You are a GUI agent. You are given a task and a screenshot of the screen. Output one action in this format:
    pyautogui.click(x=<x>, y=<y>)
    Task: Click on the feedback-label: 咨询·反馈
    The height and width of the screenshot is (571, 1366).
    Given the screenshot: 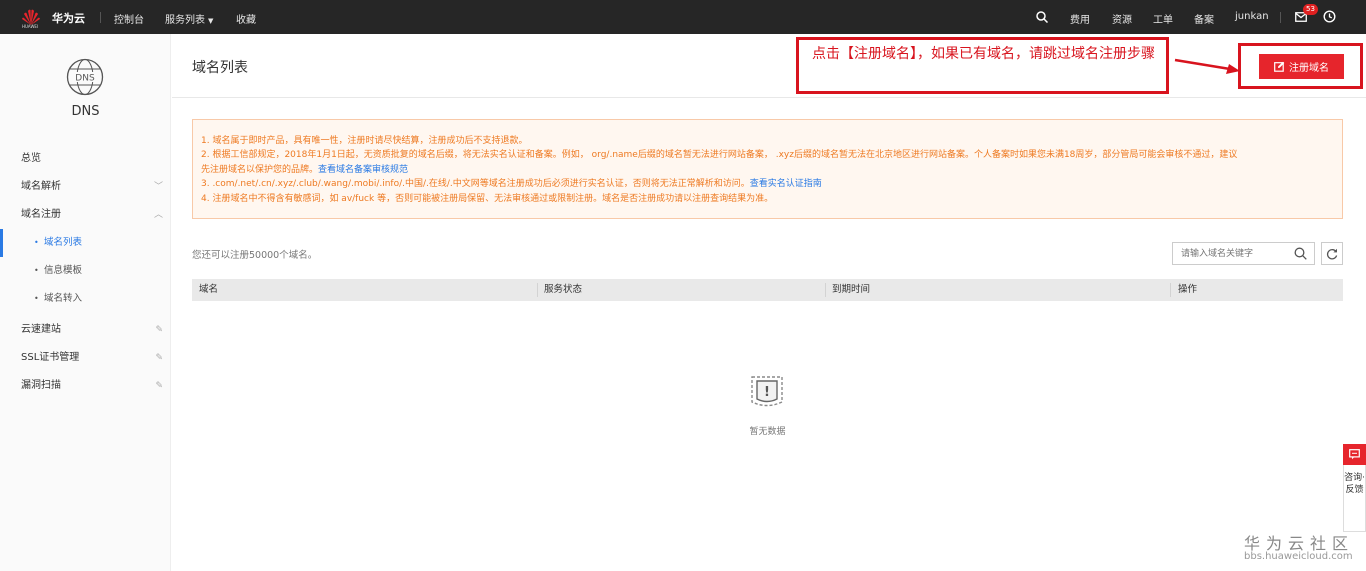 What is the action you would take?
    pyautogui.click(x=1354, y=484)
    